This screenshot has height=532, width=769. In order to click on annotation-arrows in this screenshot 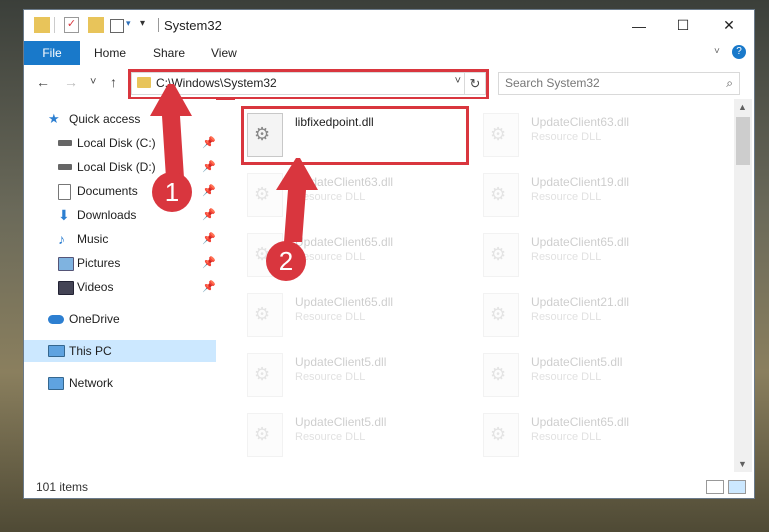, I will do `click(234, 163)`.